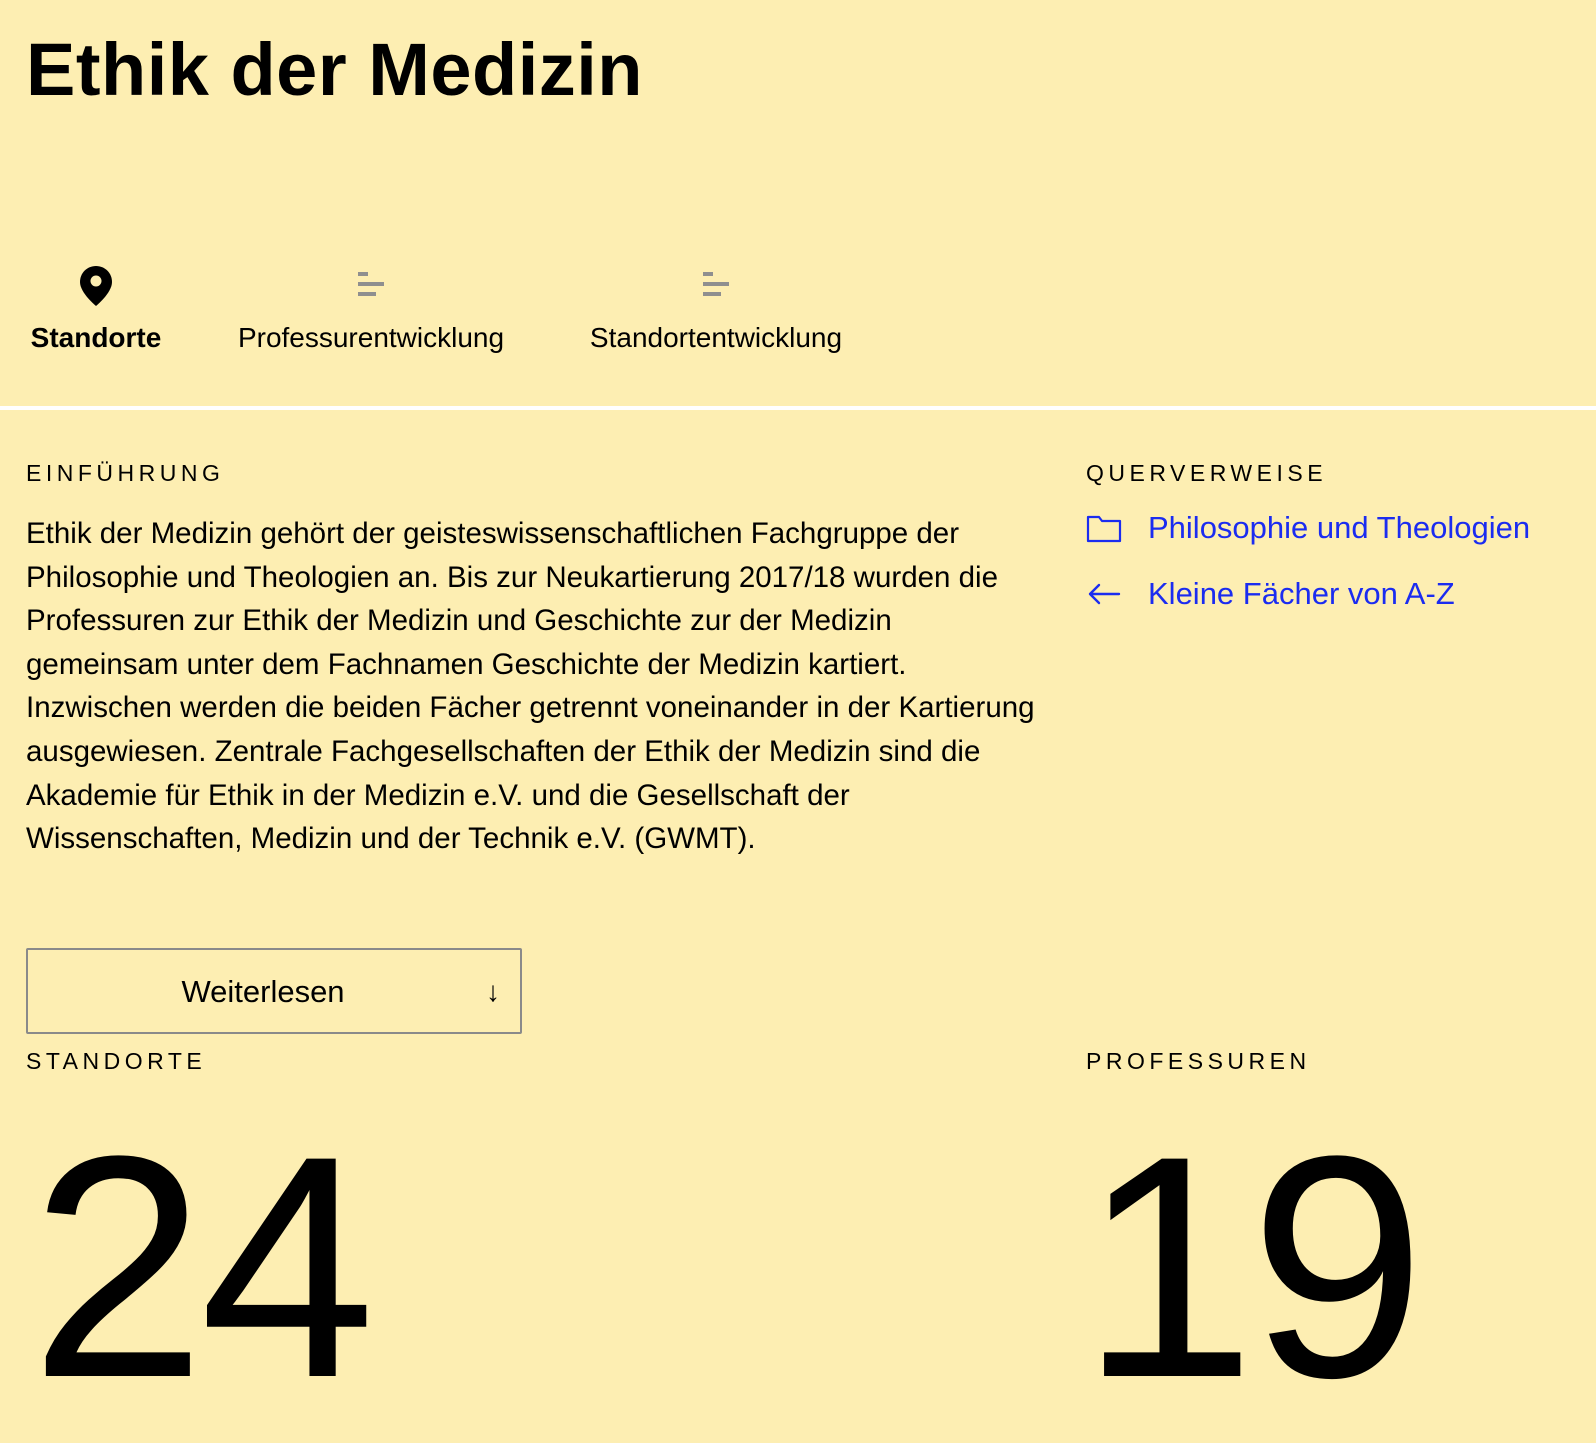  Describe the element at coordinates (493, 991) in the screenshot. I see `arrow-down-icon: ↓` at that location.